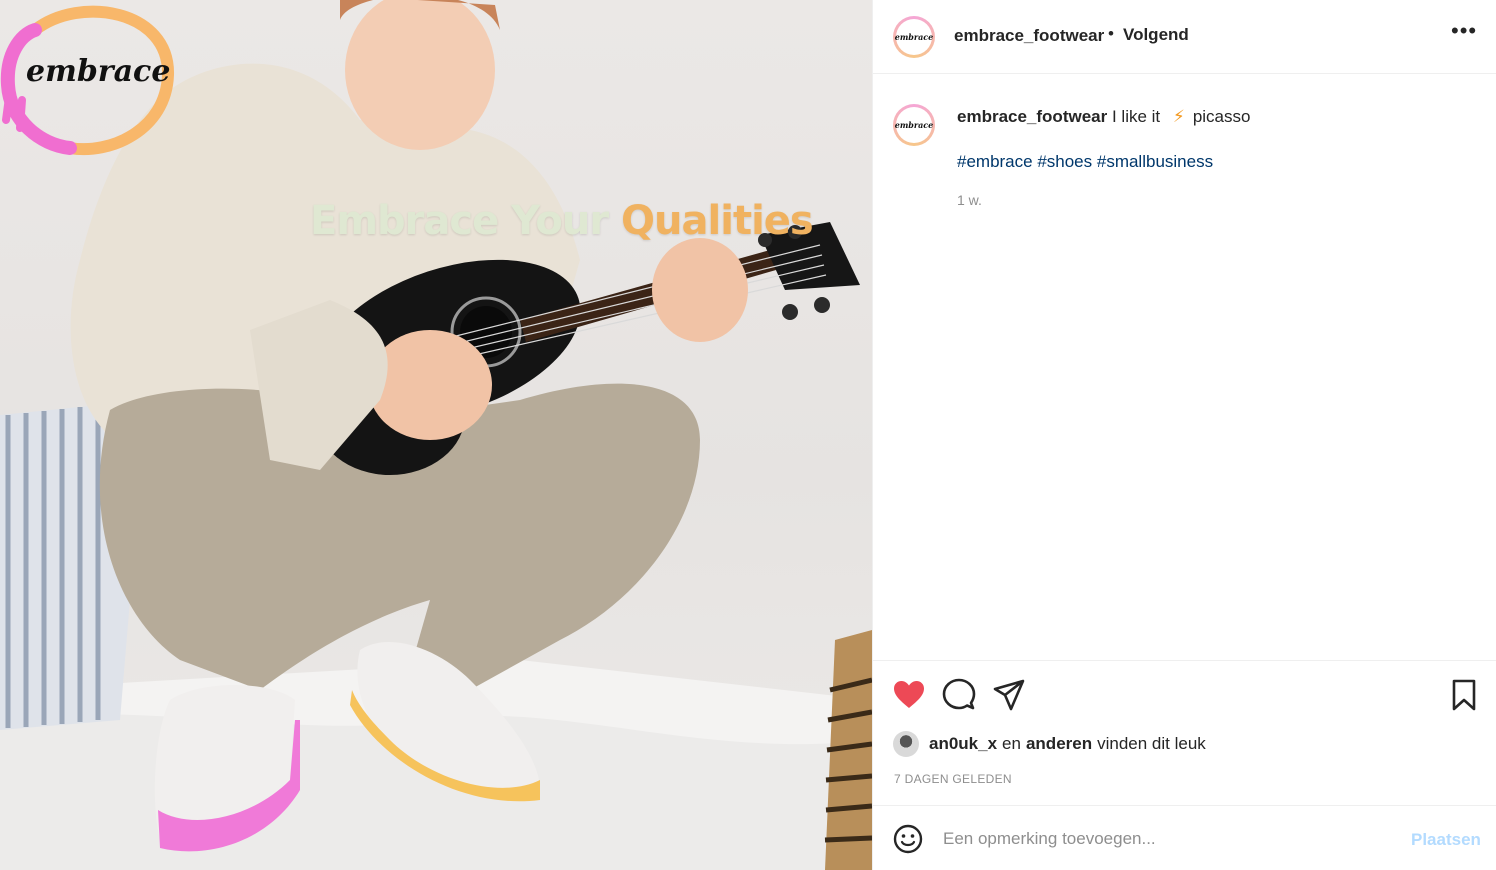 This screenshot has width=1496, height=870. What do you see at coordinates (1032, 116) in the screenshot?
I see `caption-username-link: embrace_footwear` at bounding box center [1032, 116].